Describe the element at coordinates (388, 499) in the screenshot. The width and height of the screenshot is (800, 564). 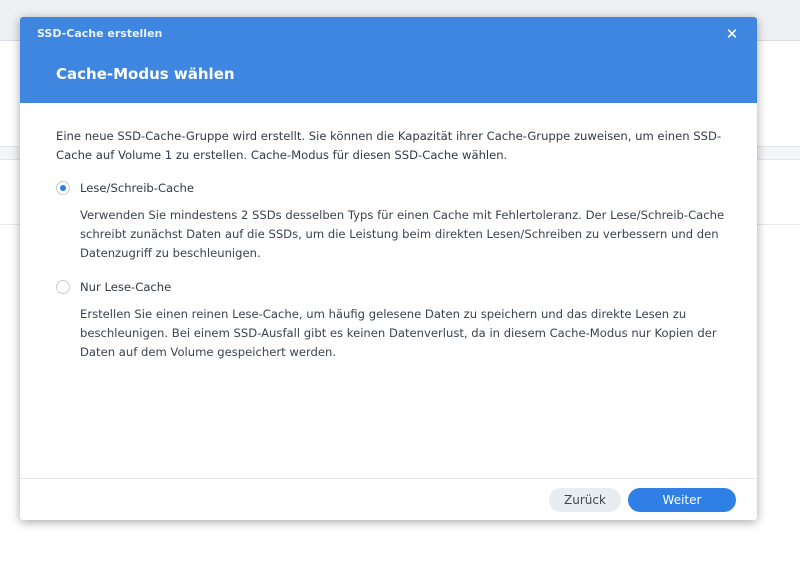
I see `dialog-footer: Zurück Weiter` at that location.